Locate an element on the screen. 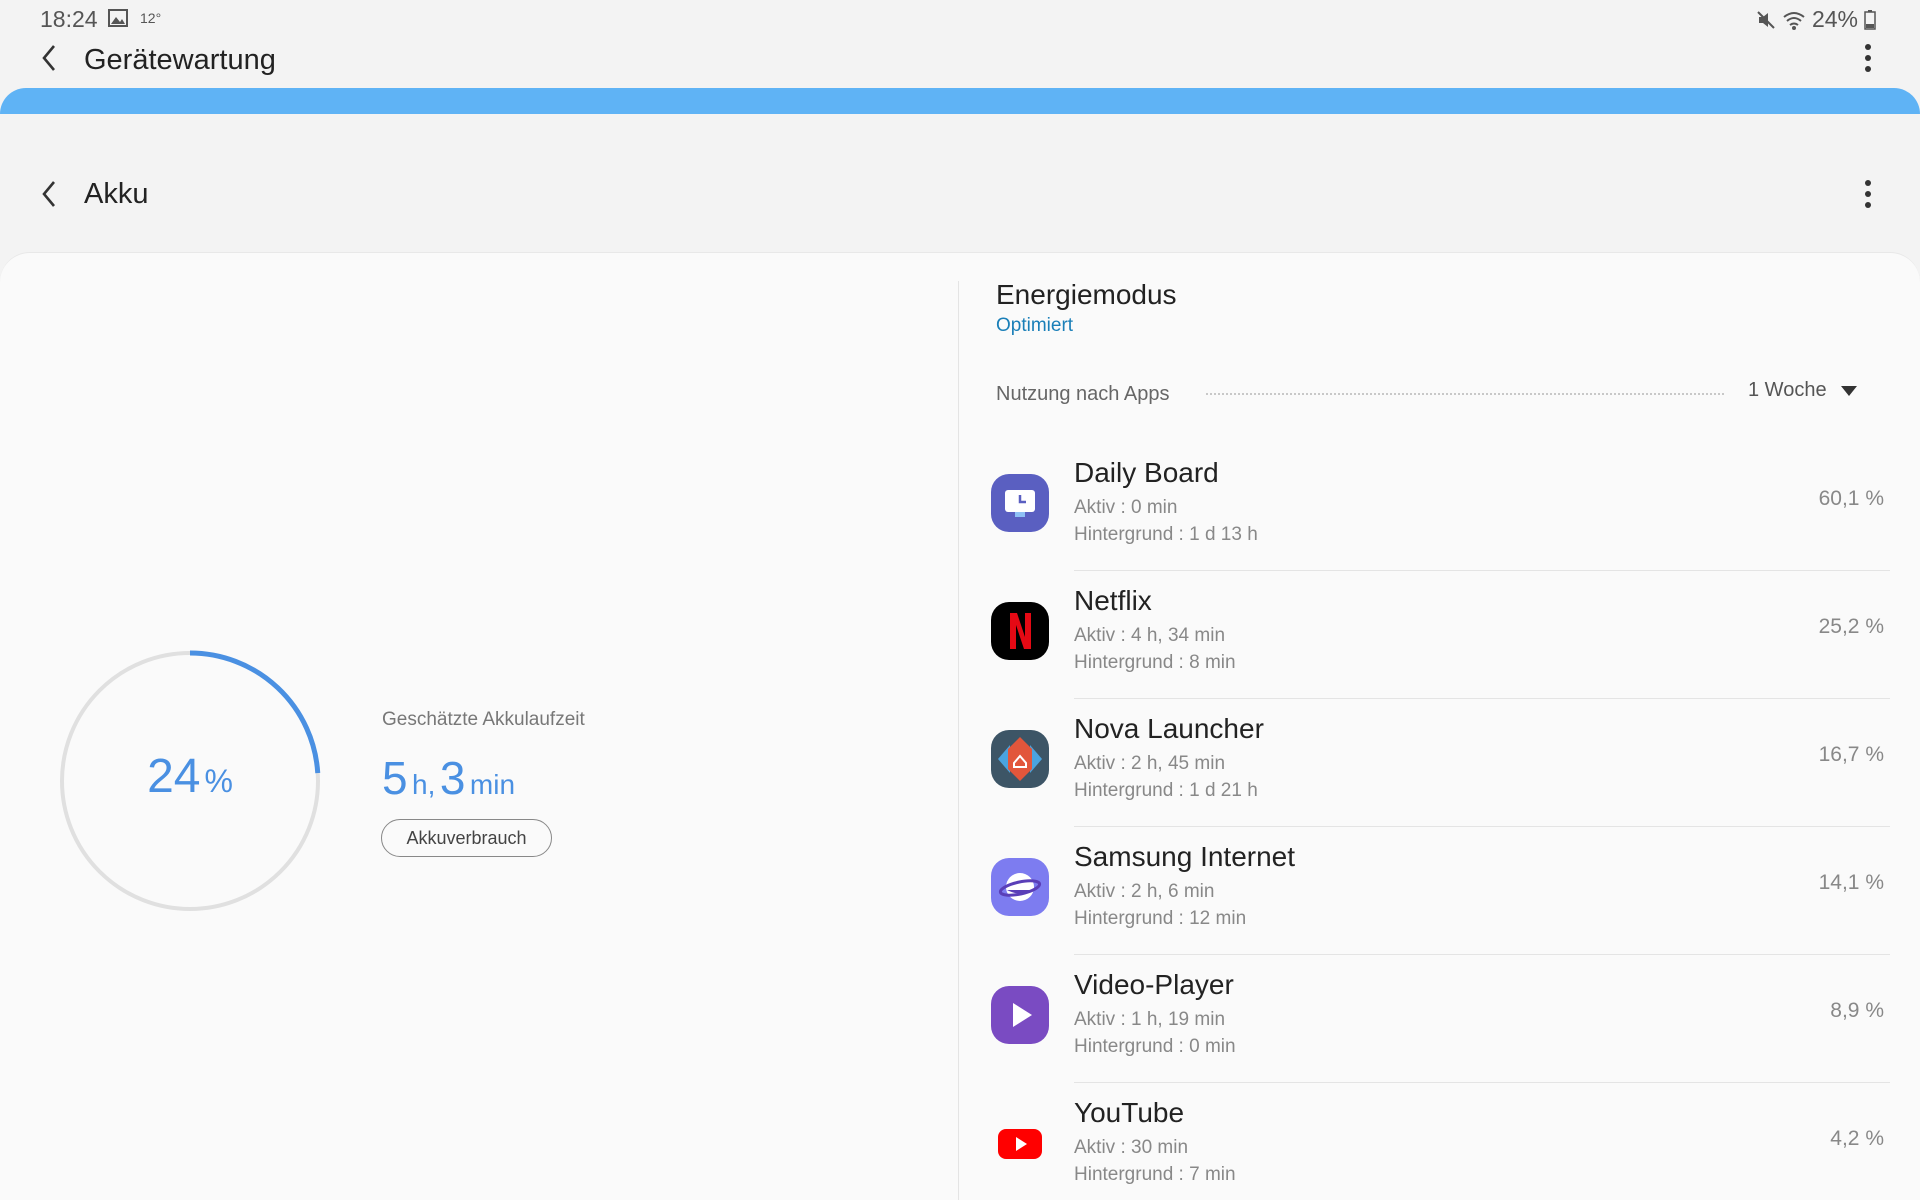  daily-board-icon is located at coordinates (1020, 503).